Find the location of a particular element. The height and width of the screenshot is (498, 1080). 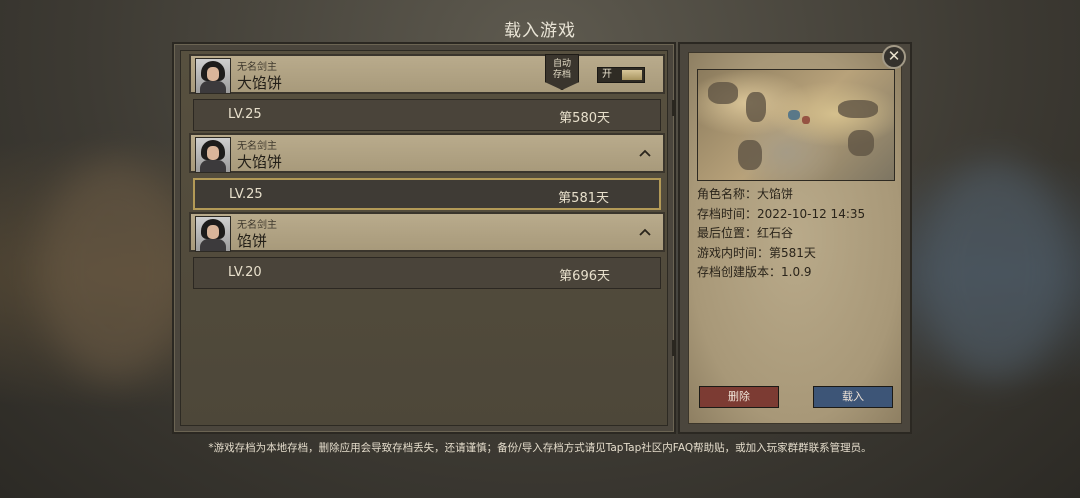

close-icon: ✕ is located at coordinates (894, 57).